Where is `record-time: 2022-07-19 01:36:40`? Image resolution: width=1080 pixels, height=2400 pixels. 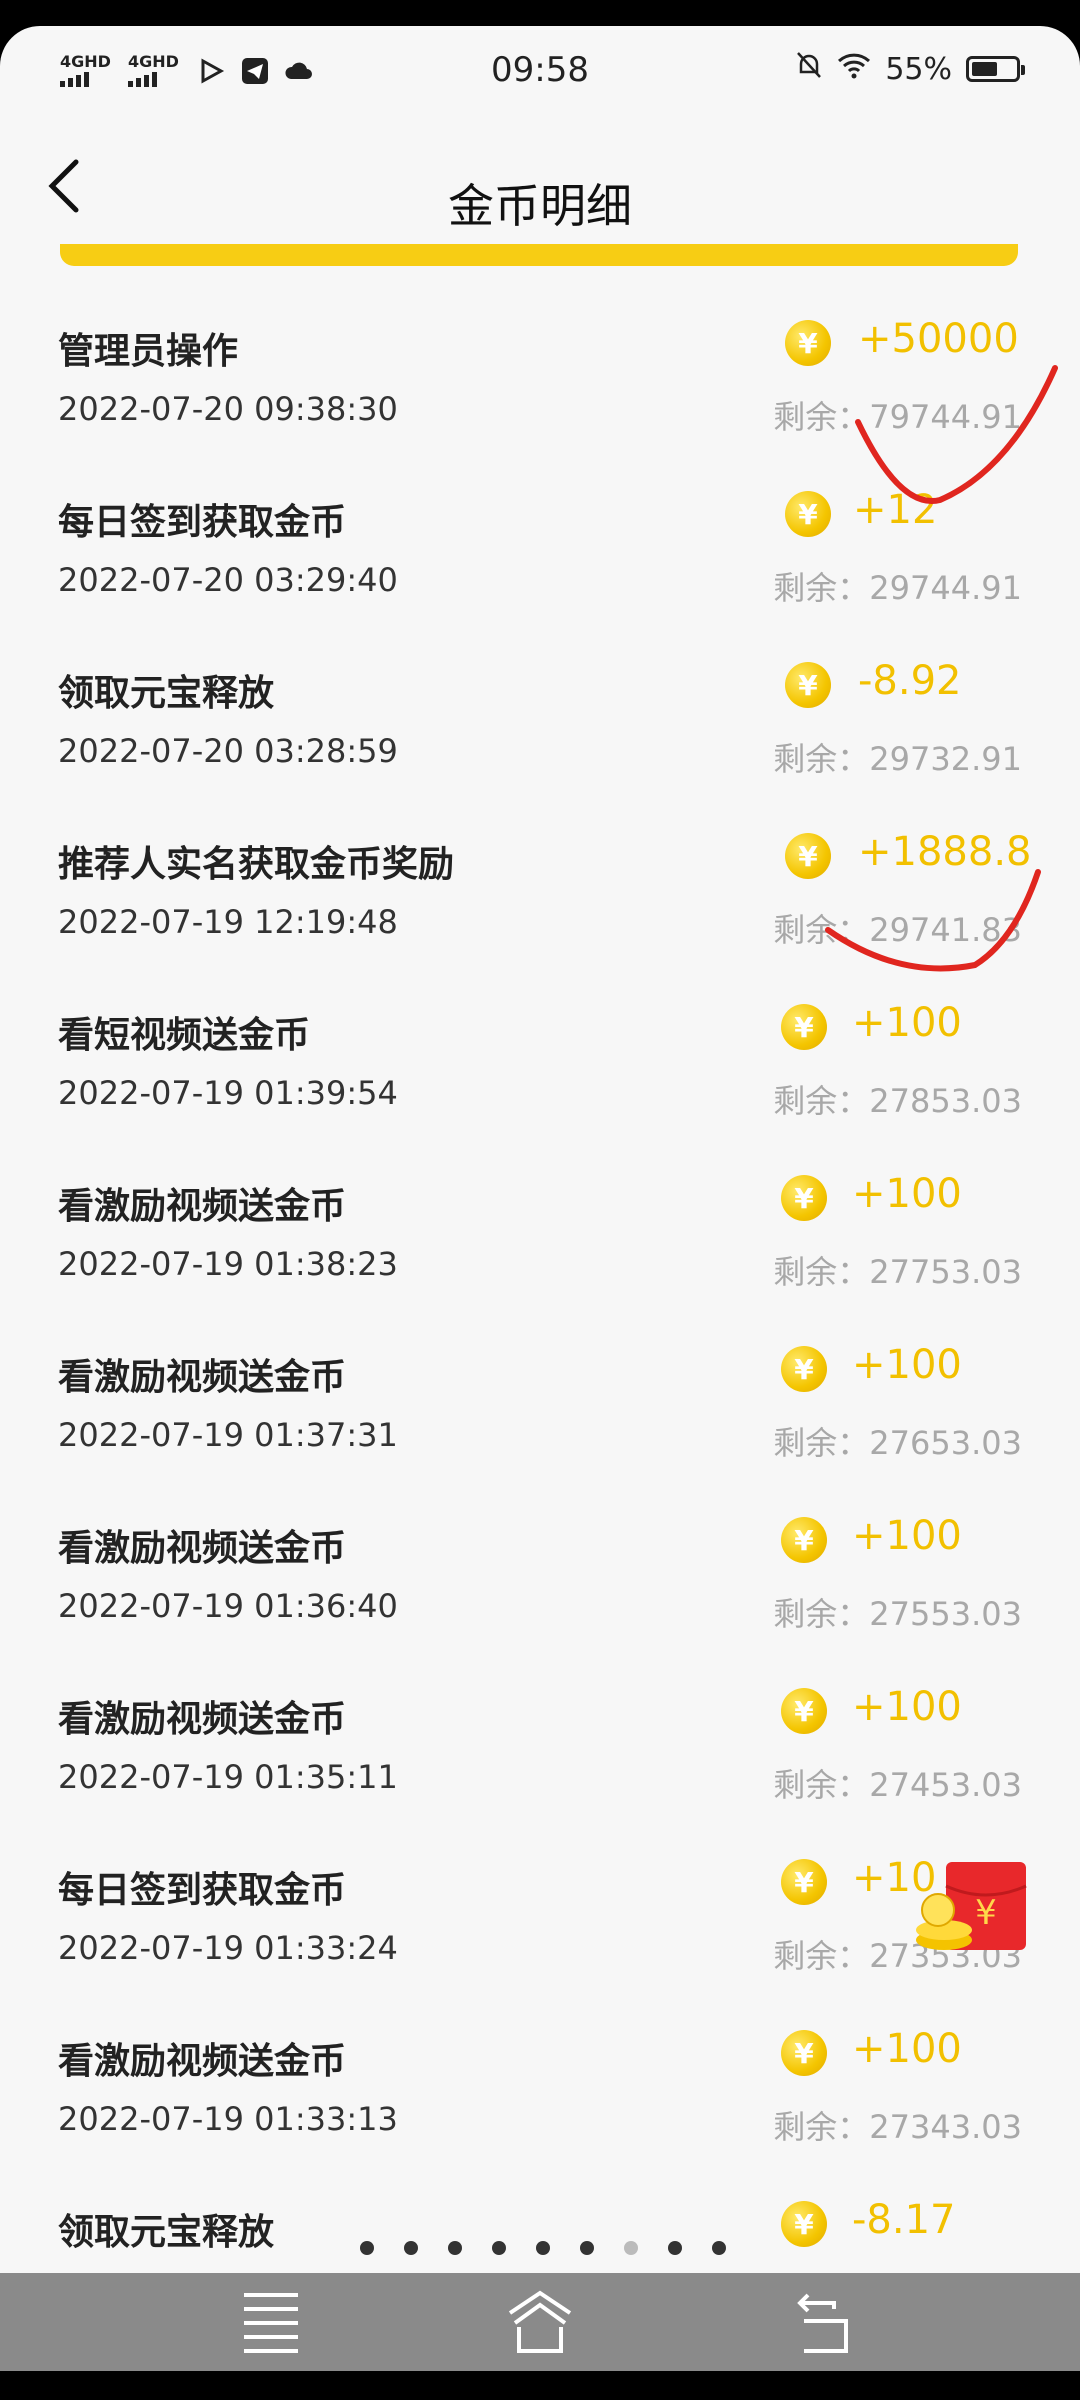 record-time: 2022-07-19 01:36:40 is located at coordinates (228, 1606).